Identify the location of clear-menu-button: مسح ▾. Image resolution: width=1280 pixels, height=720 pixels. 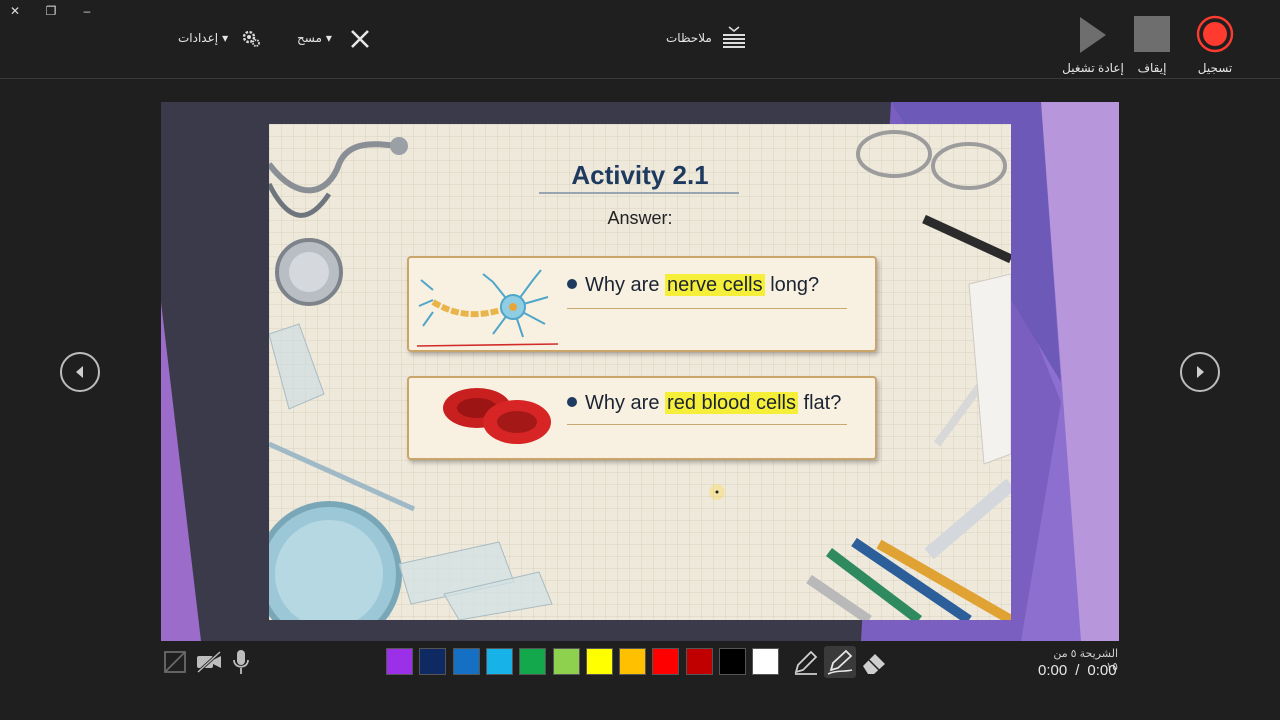
(314, 38).